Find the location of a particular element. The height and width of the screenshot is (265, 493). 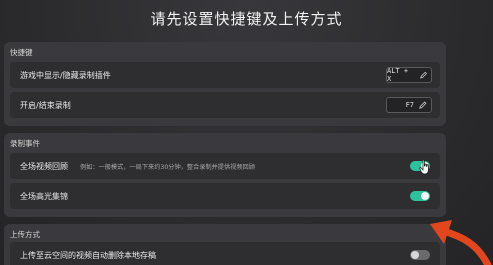

hotkey-field-recording: F7 is located at coordinates (409, 105).